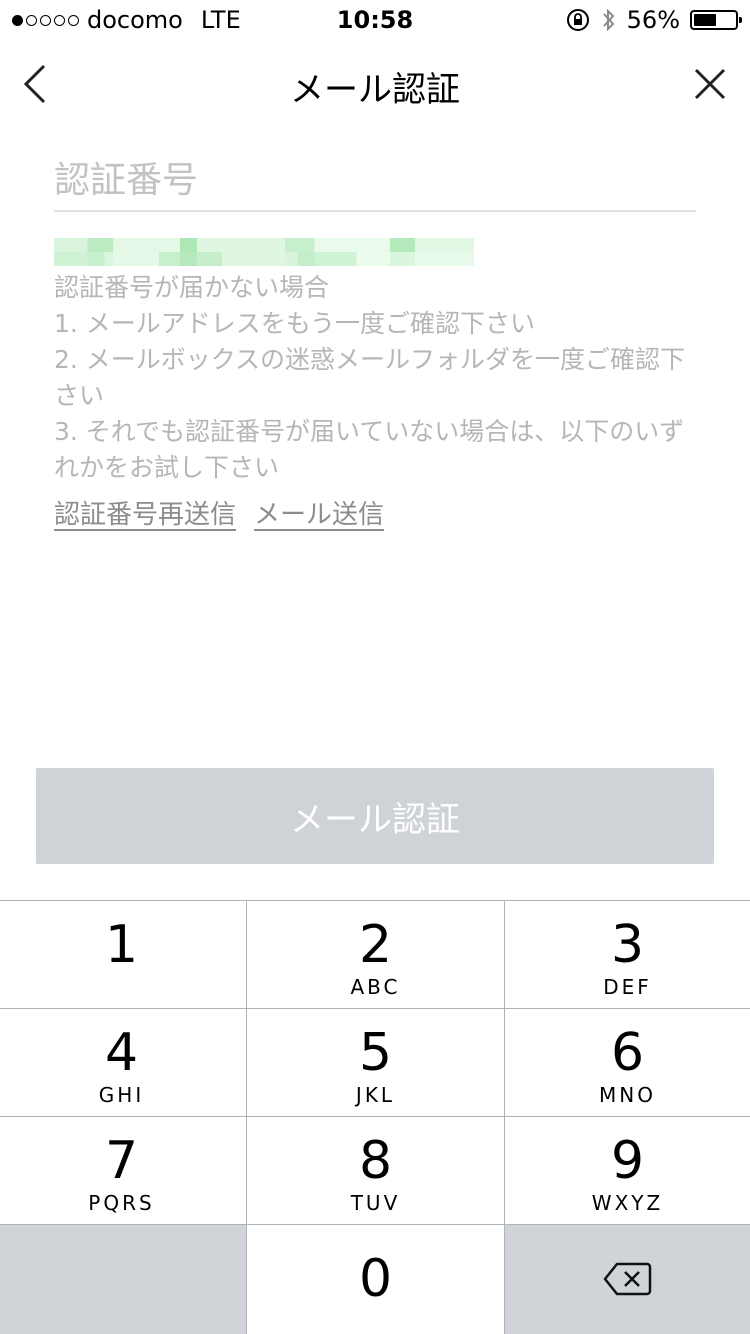 The image size is (750, 1334). I want to click on rotation-lock-icon, so click(577, 20).